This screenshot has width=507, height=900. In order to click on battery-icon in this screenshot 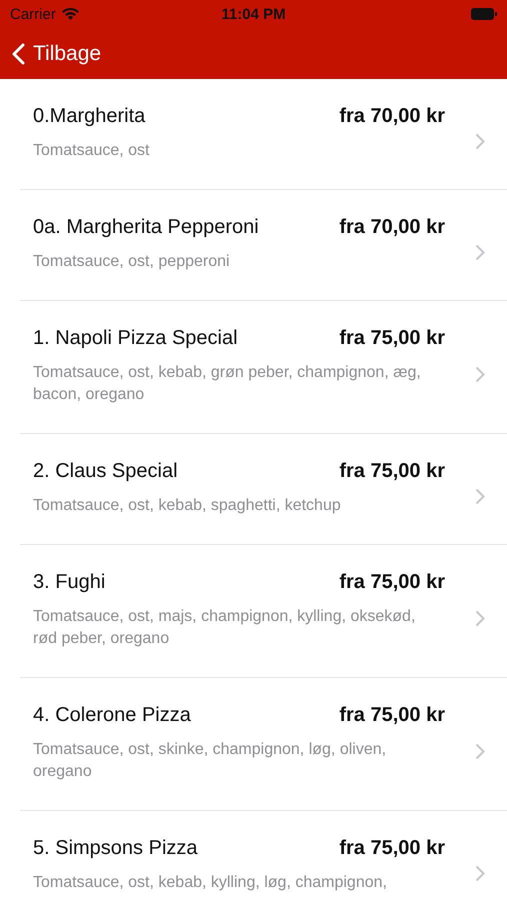, I will do `click(484, 14)`.